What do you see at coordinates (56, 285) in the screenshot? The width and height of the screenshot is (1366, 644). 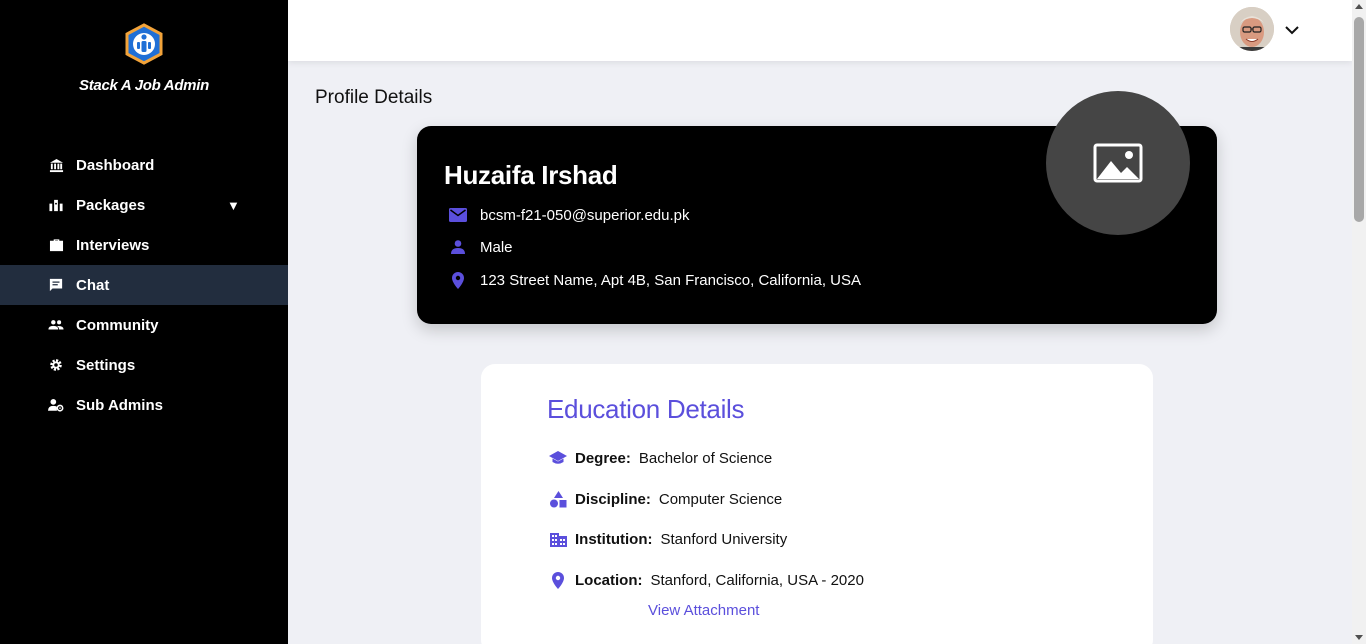 I see `chat-icon` at bounding box center [56, 285].